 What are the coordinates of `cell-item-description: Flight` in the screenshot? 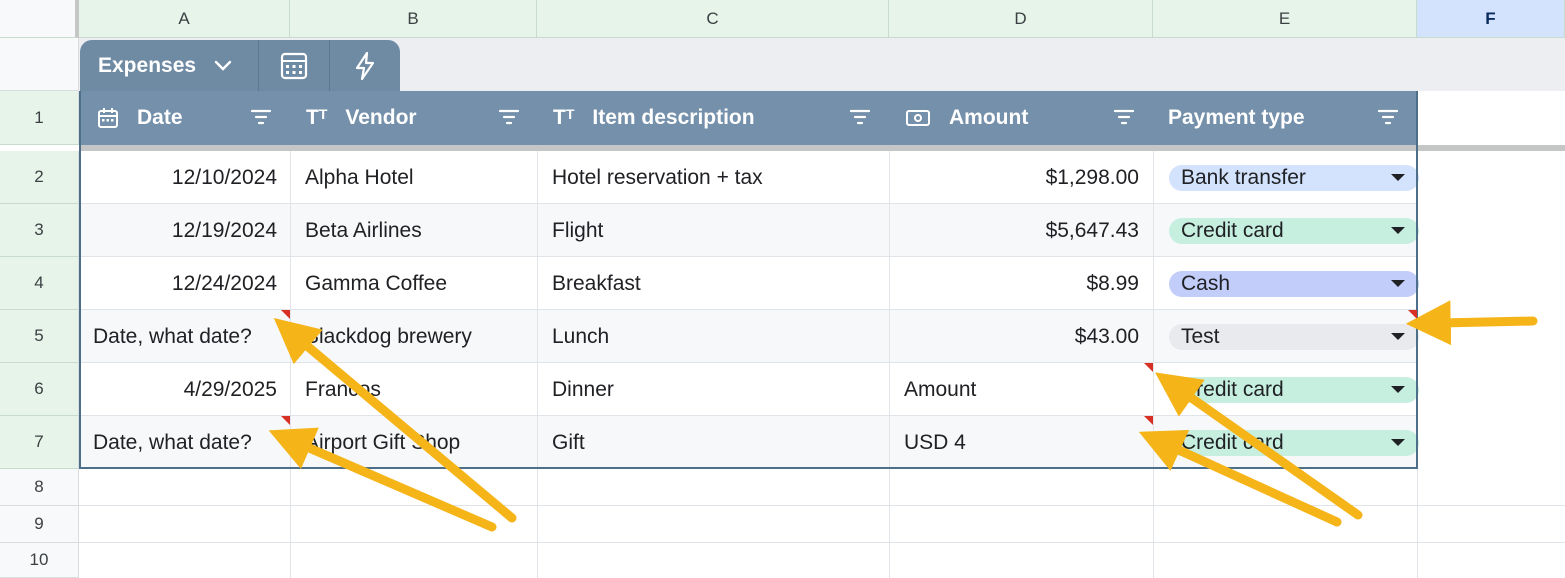 It's located at (722, 230).